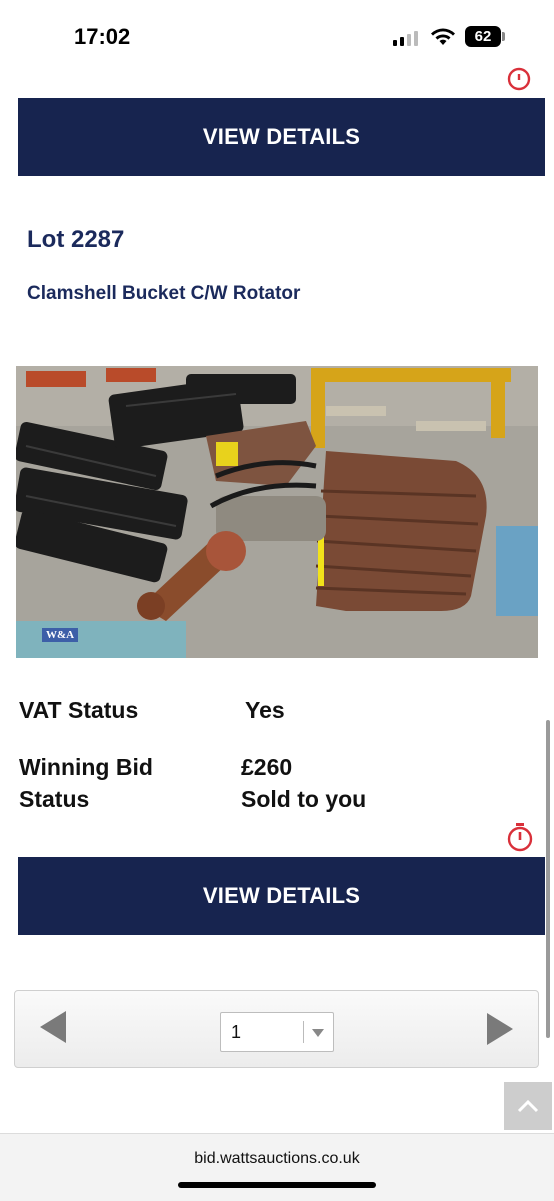 The width and height of the screenshot is (554, 1201). I want to click on scrollbar, so click(548, 879).